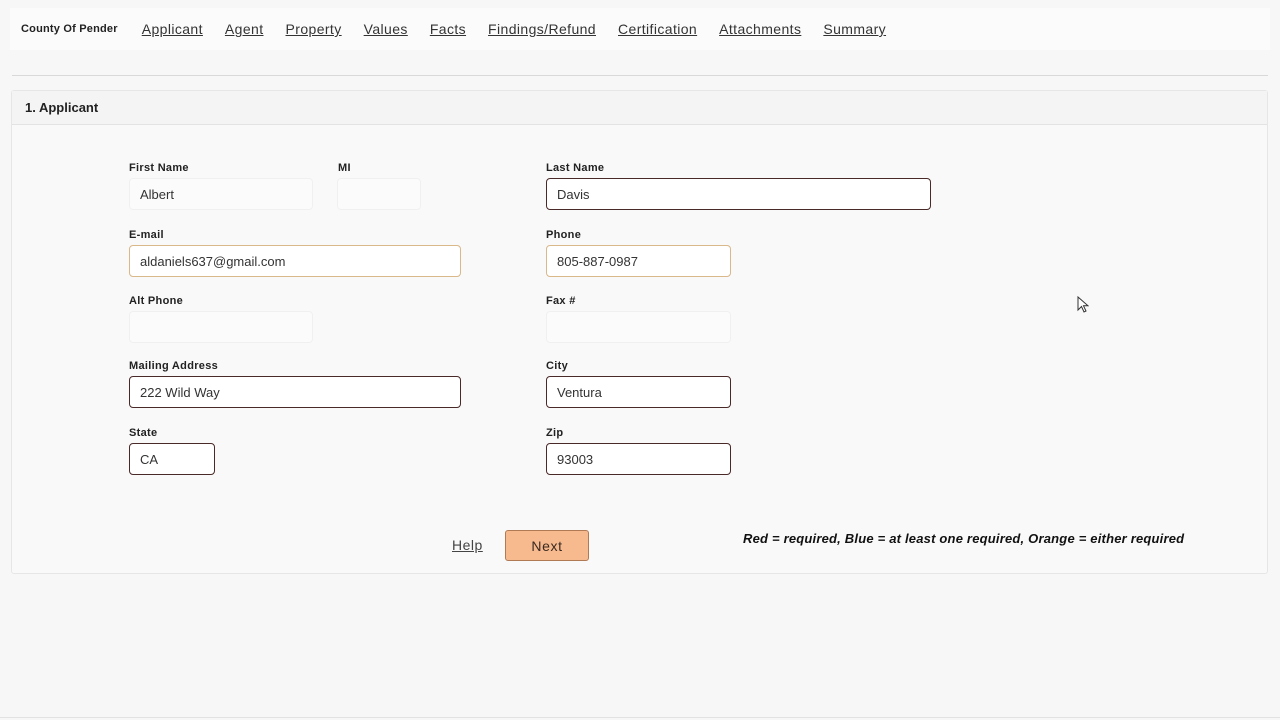 The image size is (1280, 720). What do you see at coordinates (379, 194) in the screenshot?
I see `mi-input` at bounding box center [379, 194].